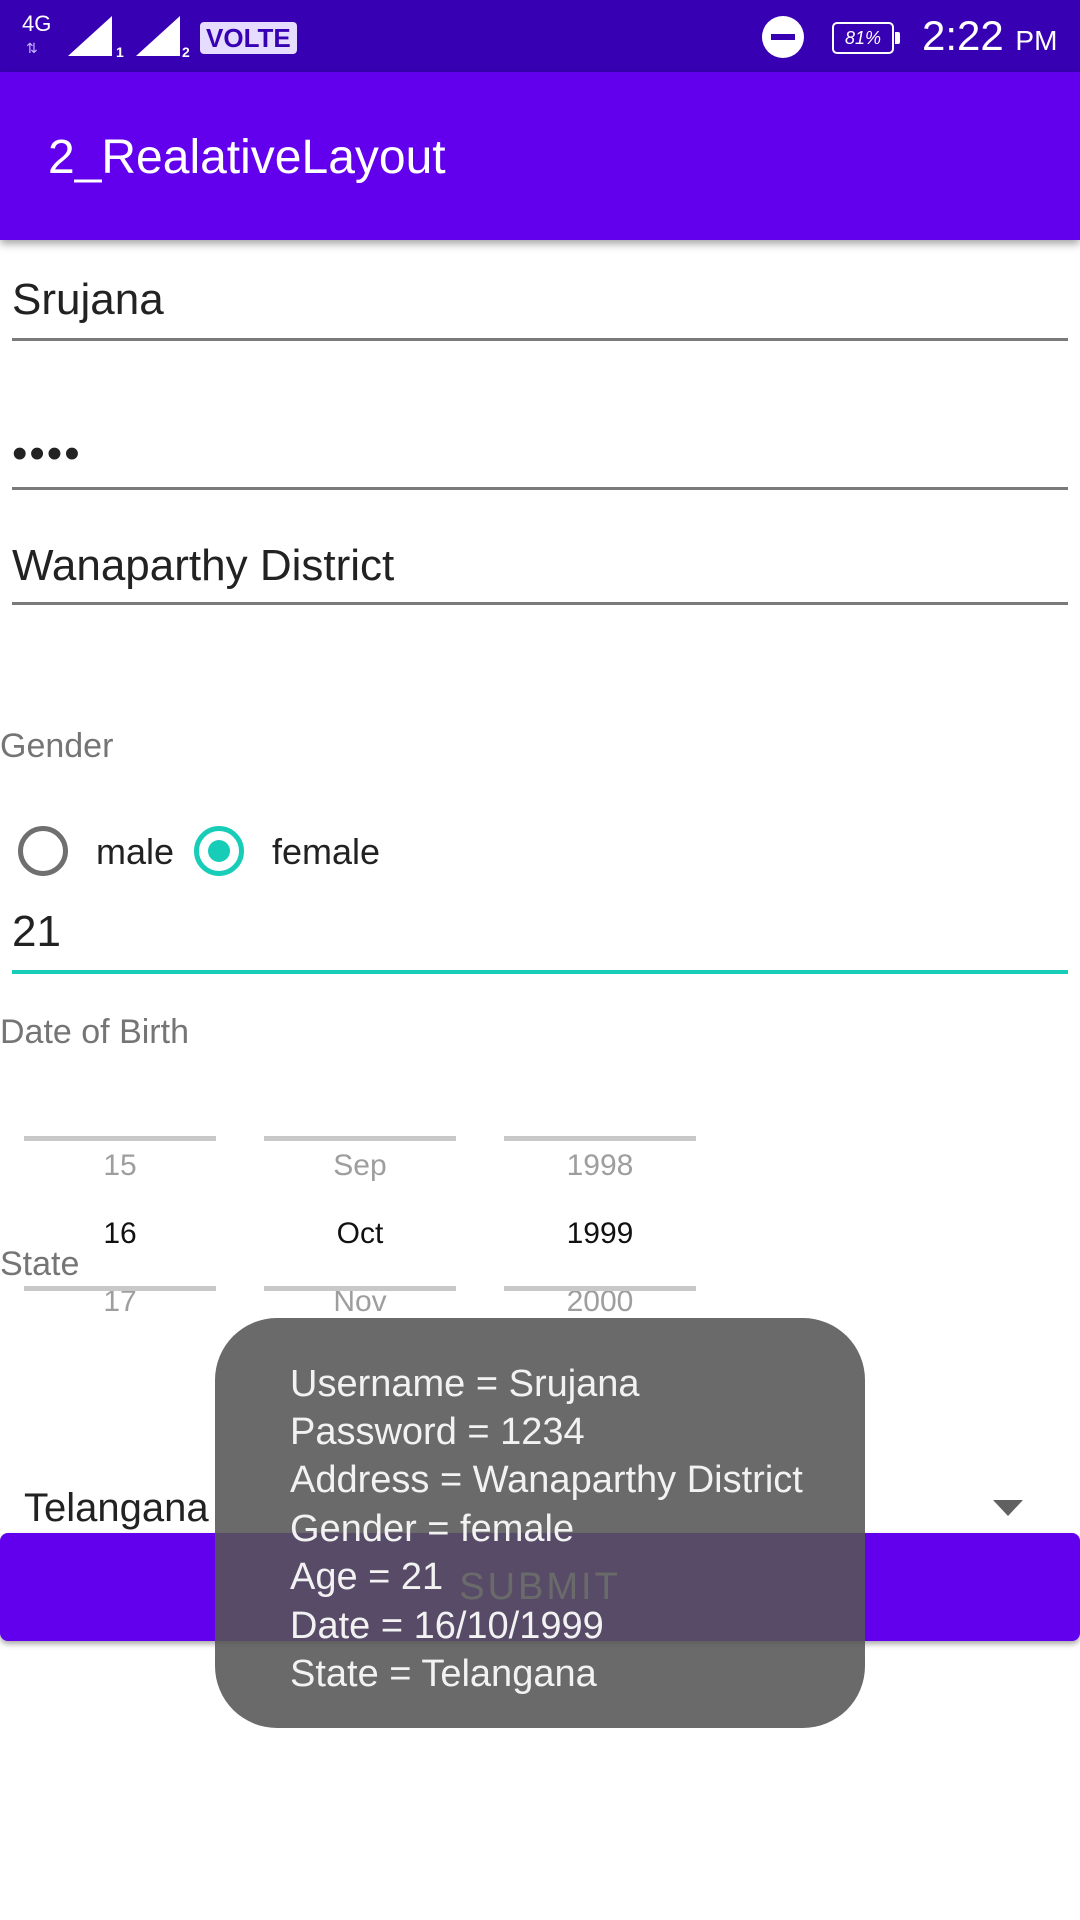 Image resolution: width=1080 pixels, height=1920 pixels. I want to click on age-value: 21, so click(36, 931).